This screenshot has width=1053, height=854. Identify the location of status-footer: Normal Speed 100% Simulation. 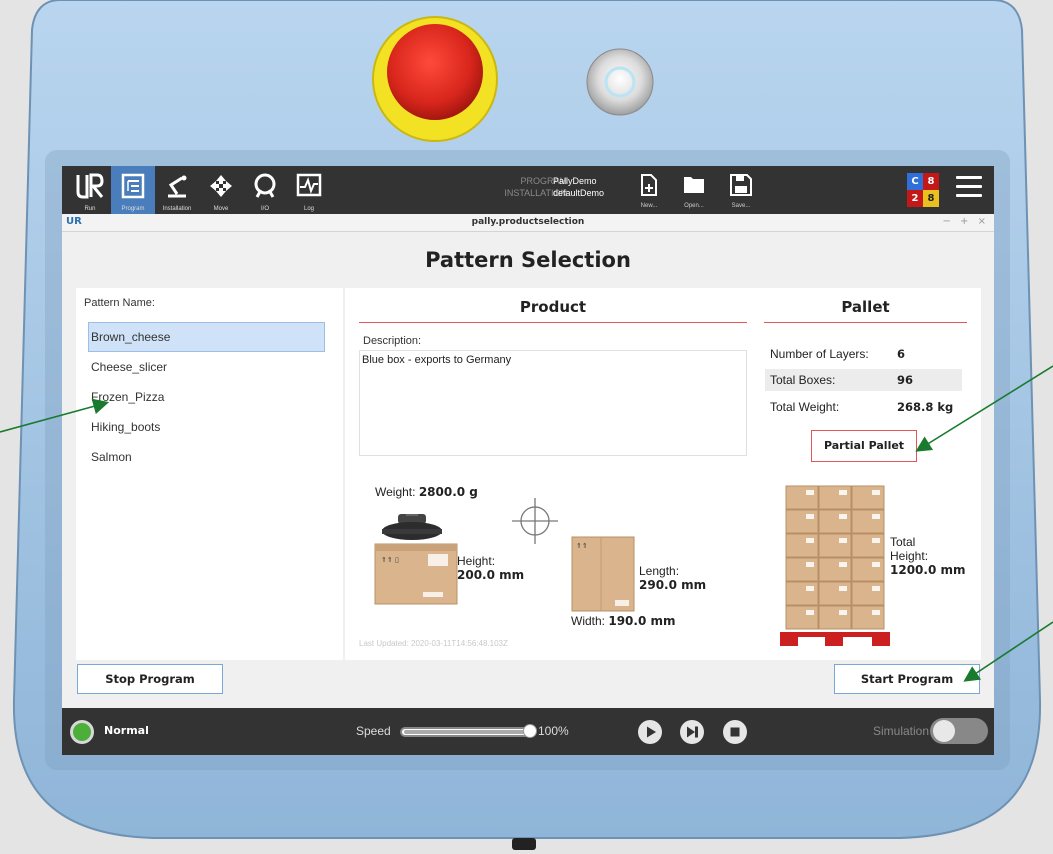
(528, 731).